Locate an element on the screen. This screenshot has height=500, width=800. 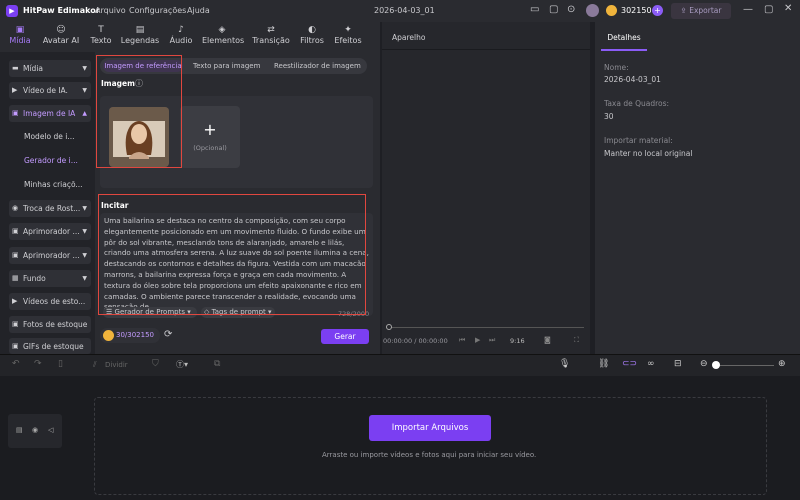
timeline-toolbar: ↶ ↷ ▯ ⫽ Dividir ⛉ Ⓣ▾ ⧉ 🎙 ⛓ ⊂⊃ ∞ ⊟ ⊖ ⊕ is located at coordinates (400, 365).